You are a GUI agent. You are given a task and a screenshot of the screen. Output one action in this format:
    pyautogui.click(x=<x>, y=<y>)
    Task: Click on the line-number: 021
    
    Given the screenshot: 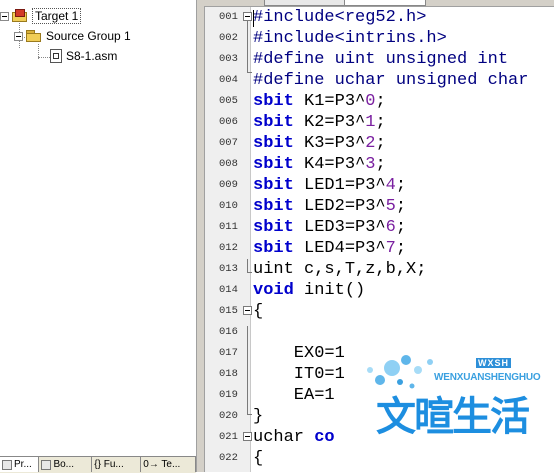 What is the action you would take?
    pyautogui.click(x=228, y=437)
    